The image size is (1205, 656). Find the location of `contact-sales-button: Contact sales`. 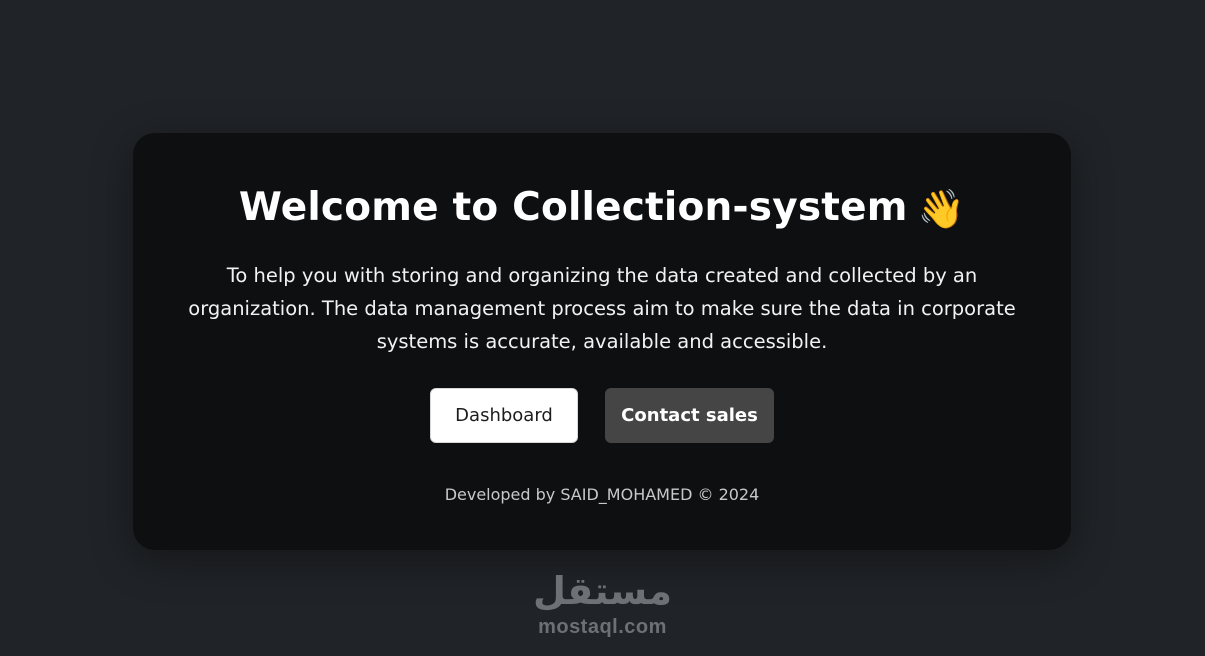

contact-sales-button: Contact sales is located at coordinates (689, 415).